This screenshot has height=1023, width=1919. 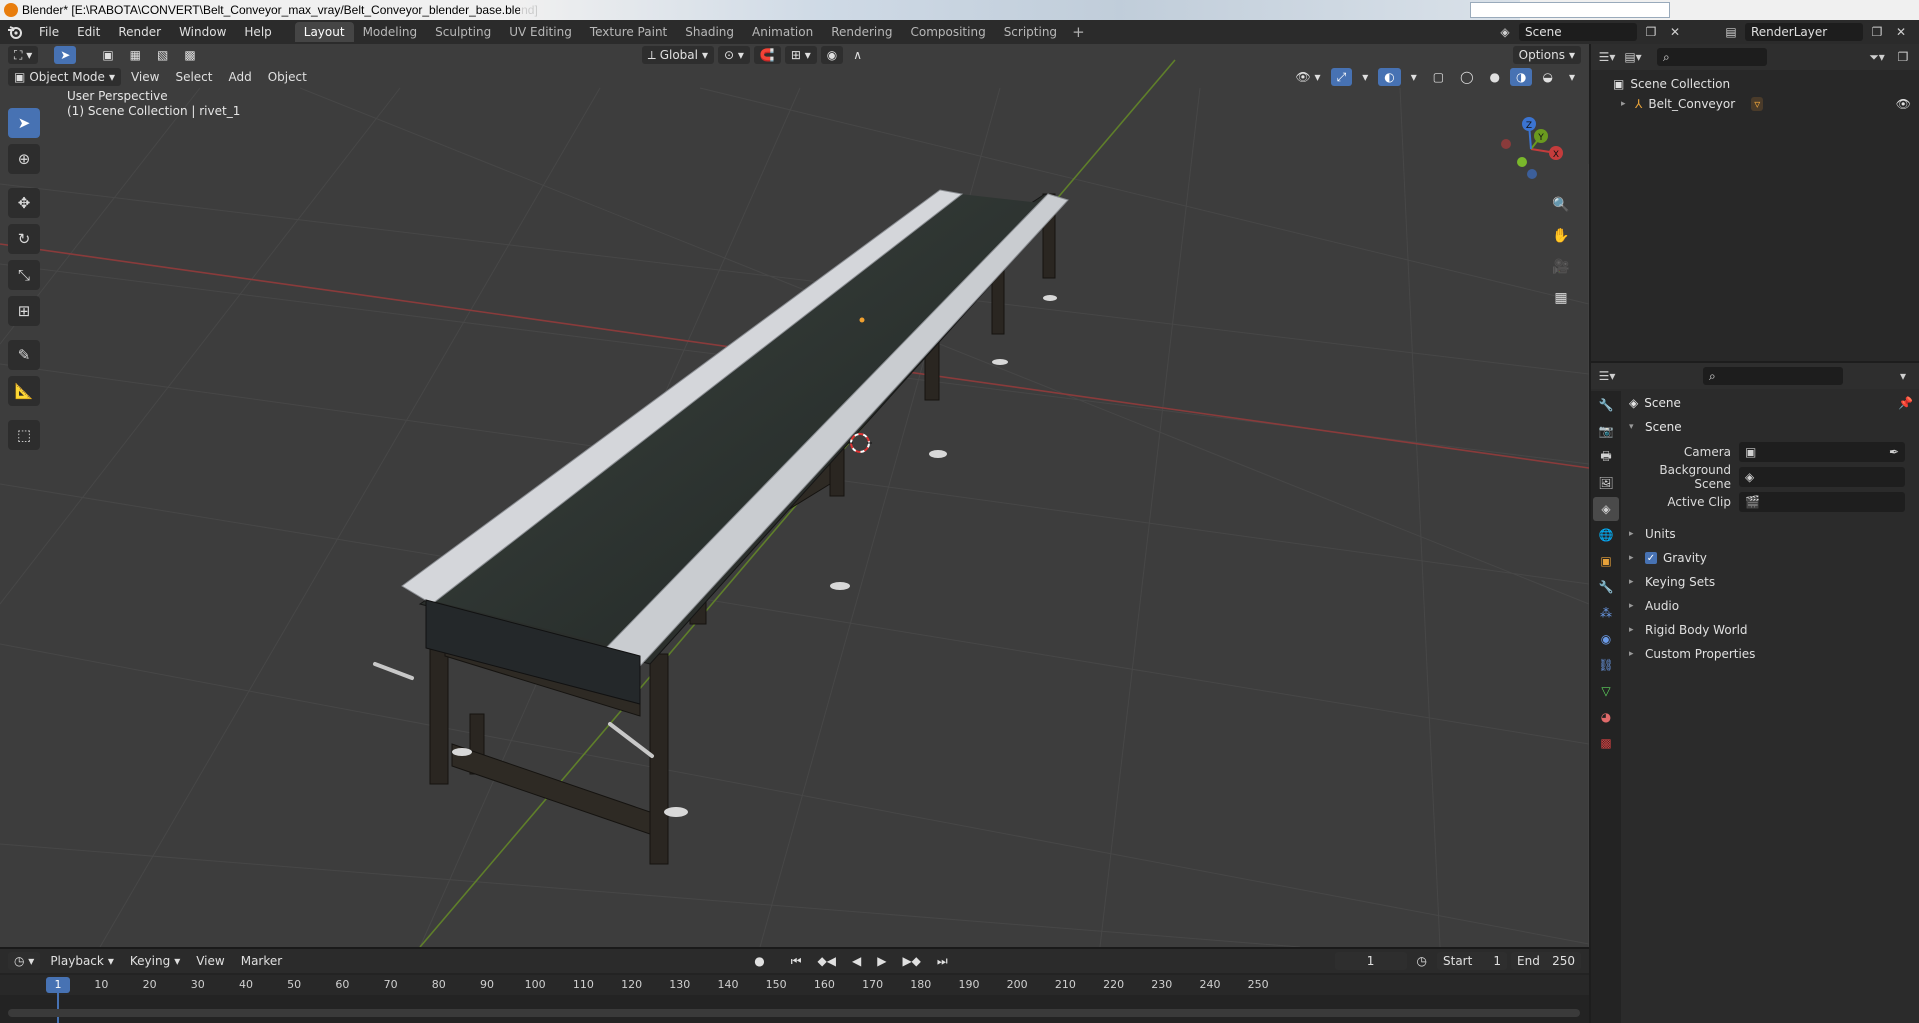 What do you see at coordinates (1546, 55) in the screenshot?
I see `options-dropdown: Options ▾` at bounding box center [1546, 55].